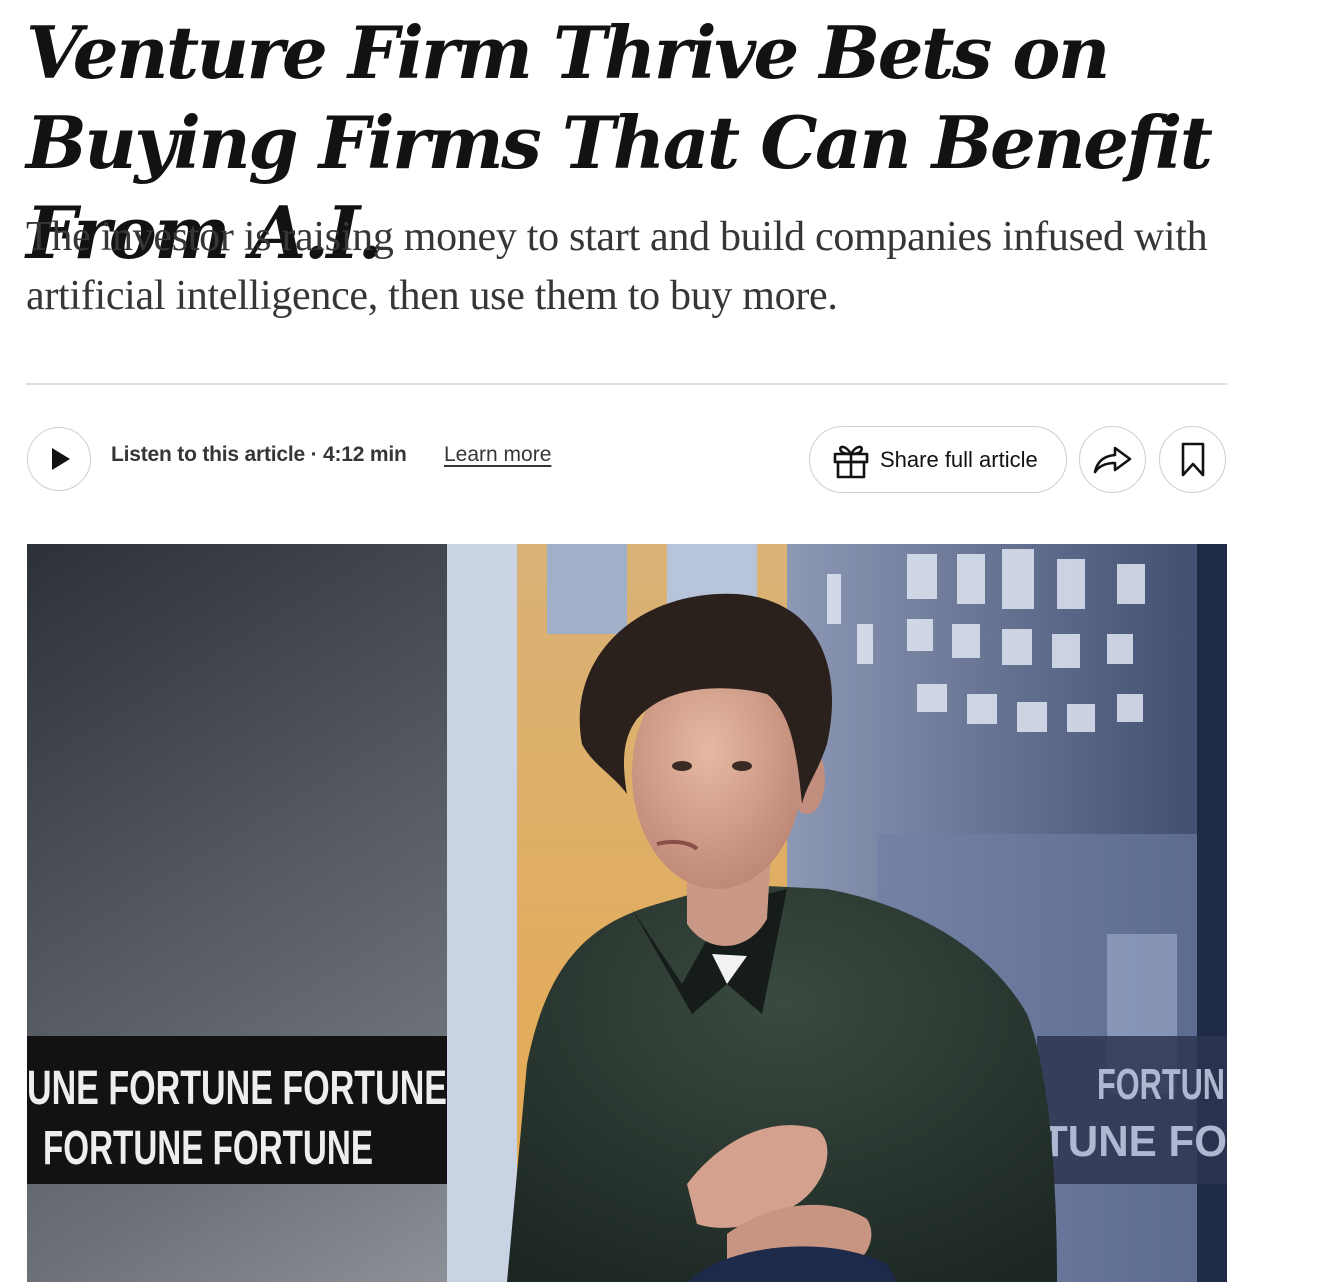  What do you see at coordinates (626, 384) in the screenshot?
I see `divider` at bounding box center [626, 384].